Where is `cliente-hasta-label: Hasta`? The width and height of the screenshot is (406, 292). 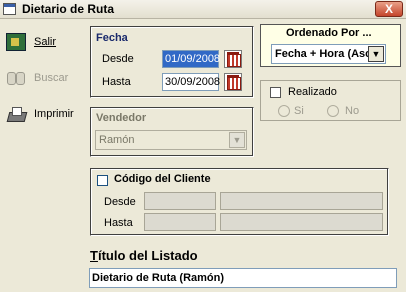
cliente-hasta-label: Hasta is located at coordinates (118, 223).